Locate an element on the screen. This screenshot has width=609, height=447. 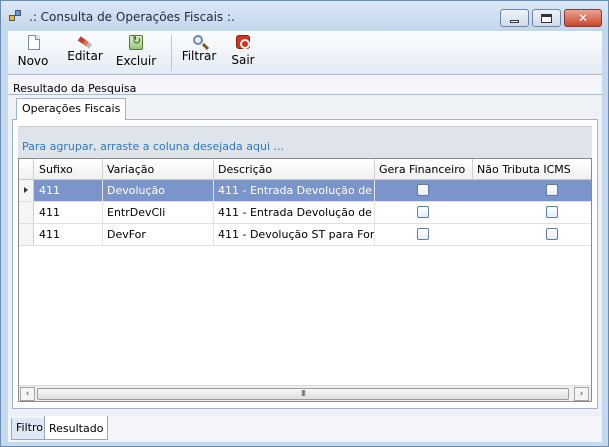
pencil-eraser-icon is located at coordinates (85, 42).